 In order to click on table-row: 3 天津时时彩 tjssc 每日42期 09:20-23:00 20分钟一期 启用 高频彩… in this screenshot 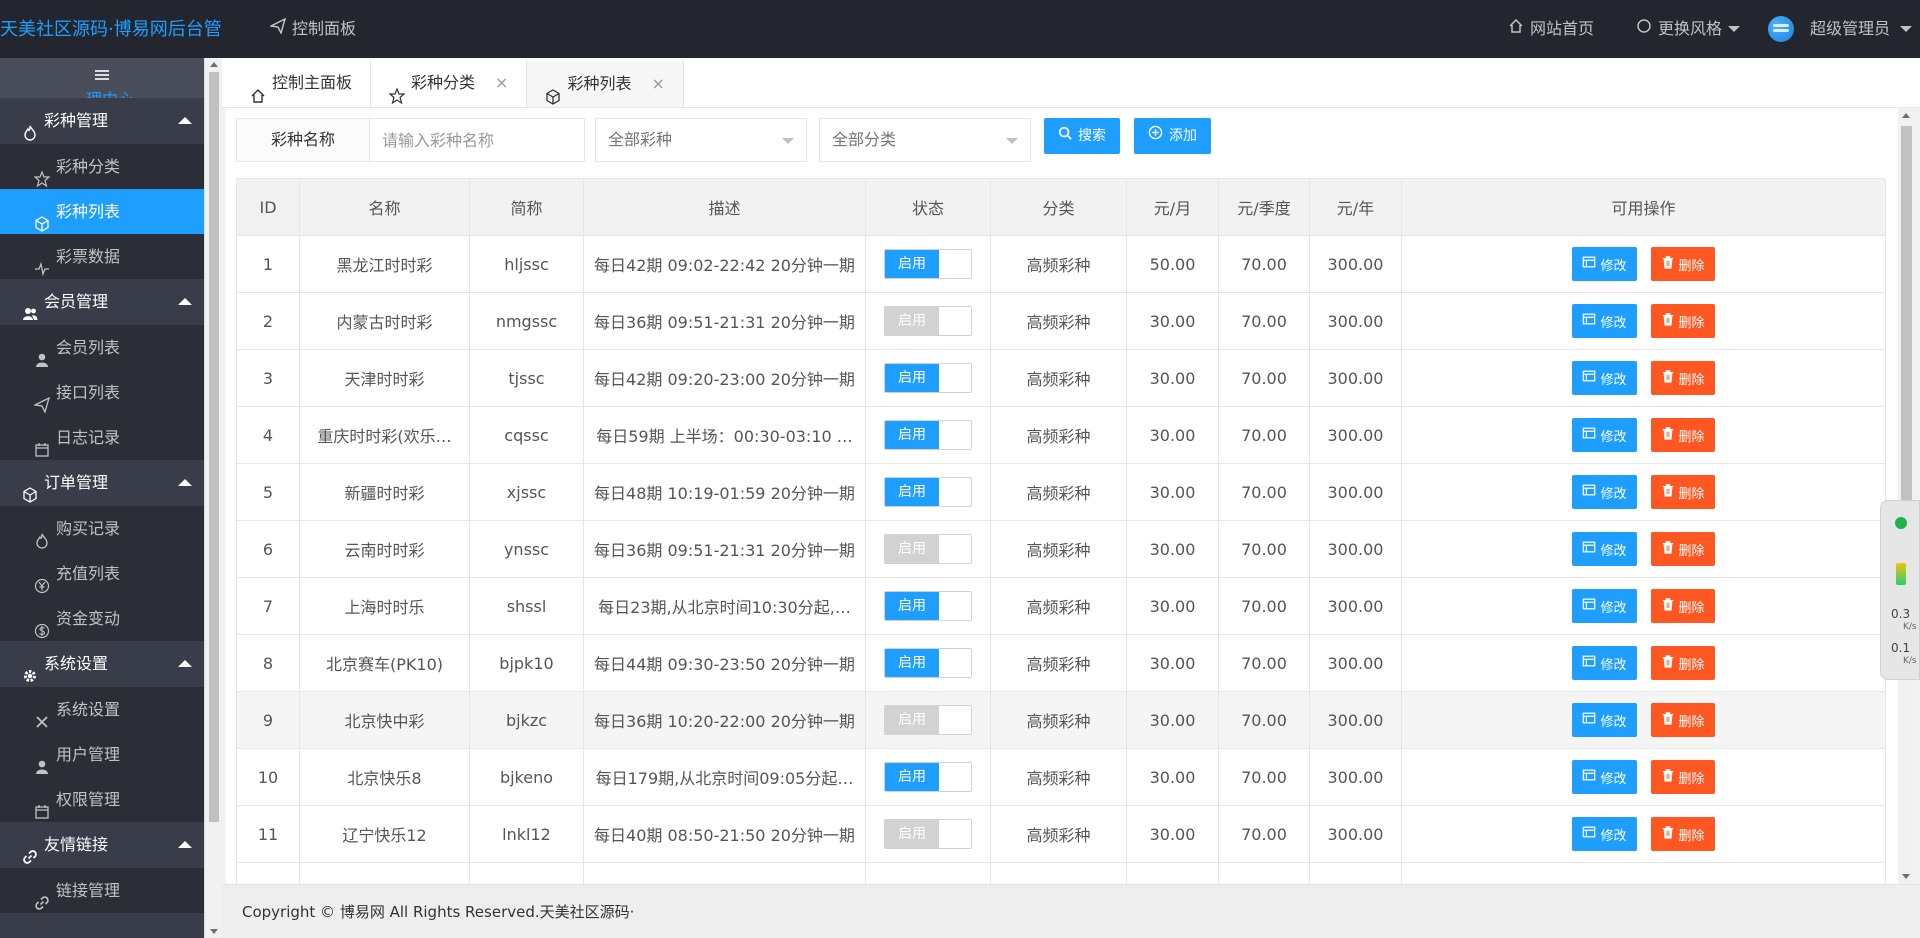, I will do `click(1061, 378)`.